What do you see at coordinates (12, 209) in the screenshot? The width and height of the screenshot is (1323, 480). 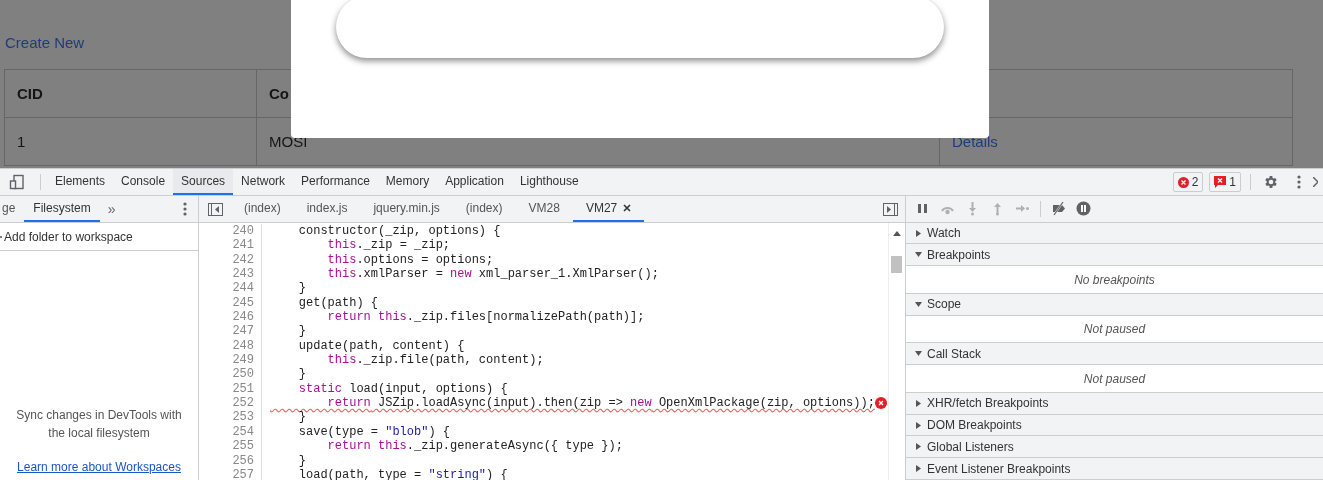 I see `navigator-tab: ge` at bounding box center [12, 209].